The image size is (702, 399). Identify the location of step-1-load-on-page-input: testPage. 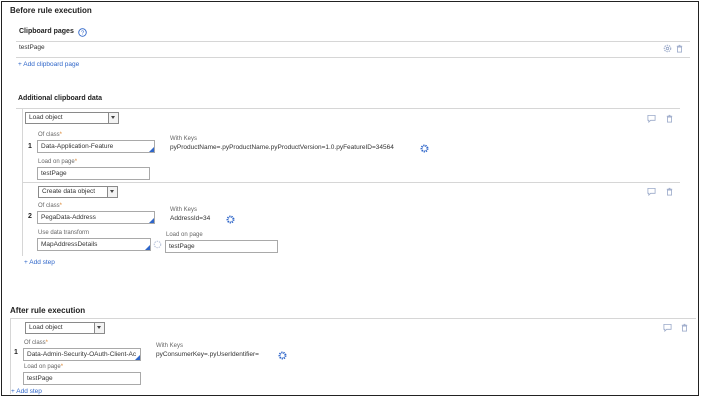
(93, 173).